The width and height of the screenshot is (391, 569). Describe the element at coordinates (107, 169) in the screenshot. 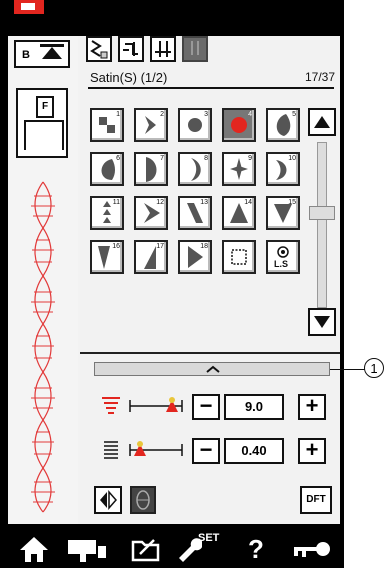

I see `pattern-6: 6` at that location.